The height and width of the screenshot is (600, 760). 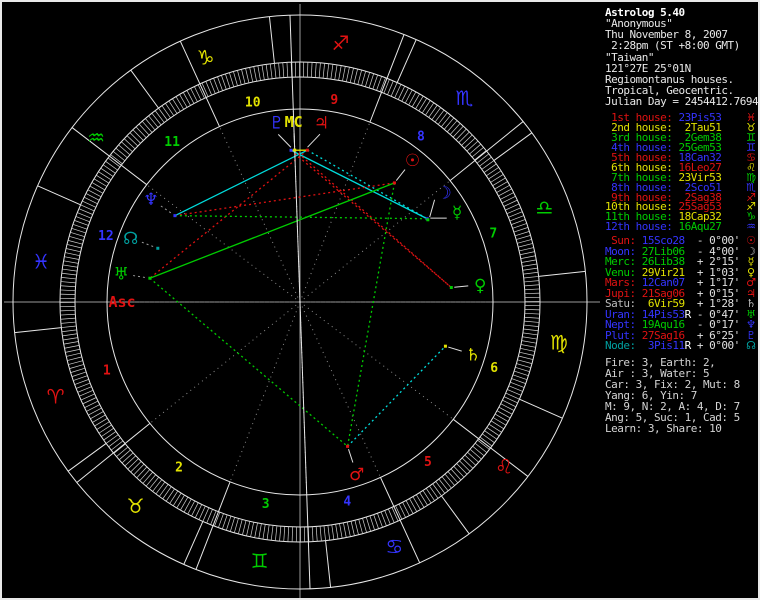 What do you see at coordinates (291, 150) in the screenshot?
I see `pluto-marker-dot` at bounding box center [291, 150].